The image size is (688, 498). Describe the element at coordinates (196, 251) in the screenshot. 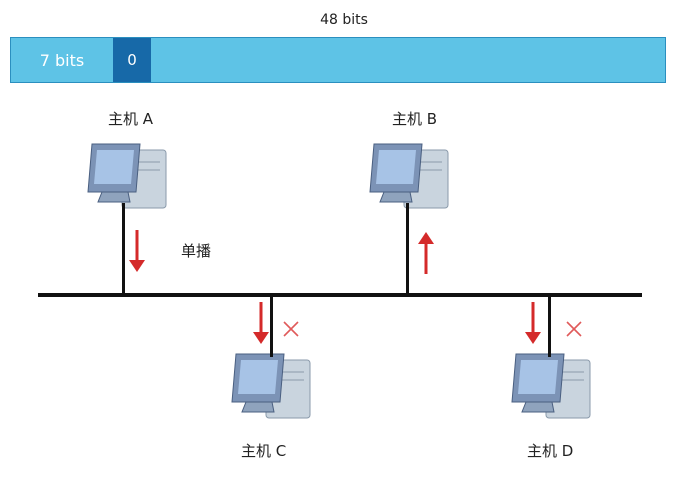

I see `unicast-label: 单播` at that location.